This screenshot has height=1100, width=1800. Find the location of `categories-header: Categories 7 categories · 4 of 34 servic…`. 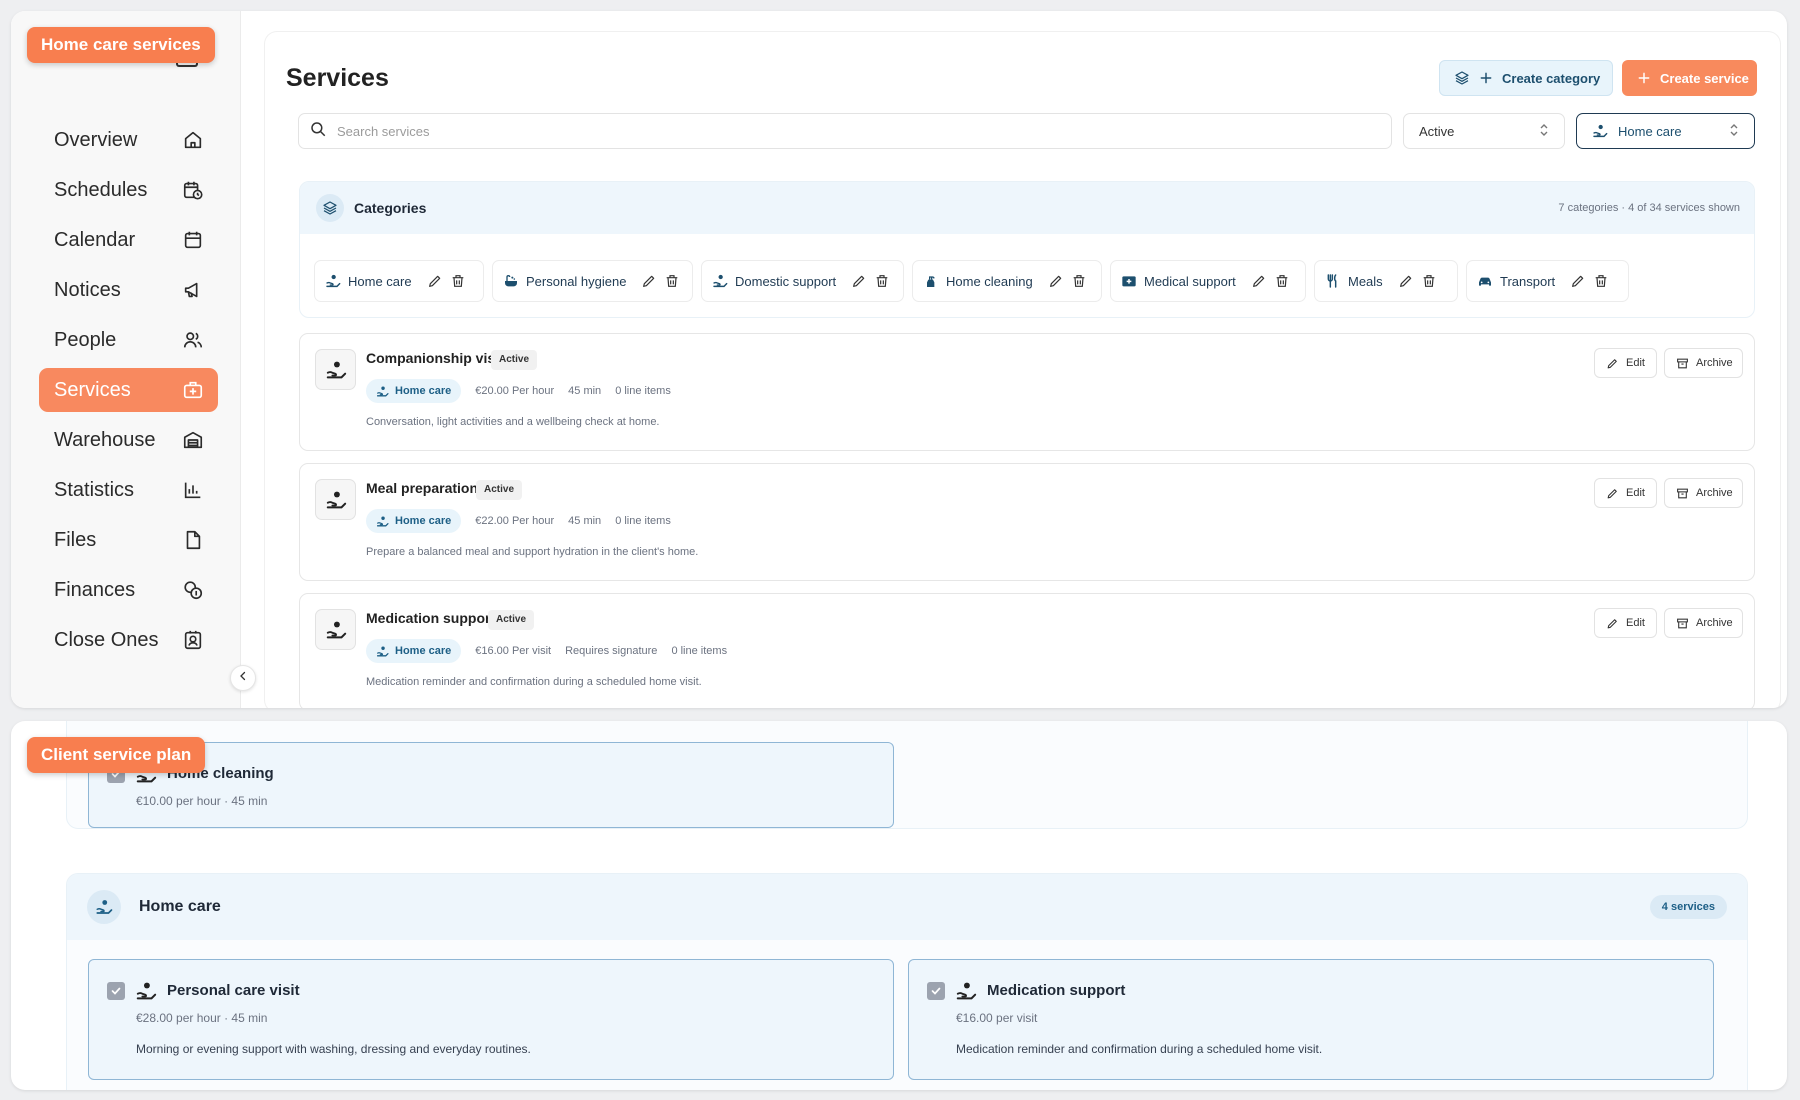

categories-header: Categories 7 categories · 4 of 34 servic… is located at coordinates (1027, 208).